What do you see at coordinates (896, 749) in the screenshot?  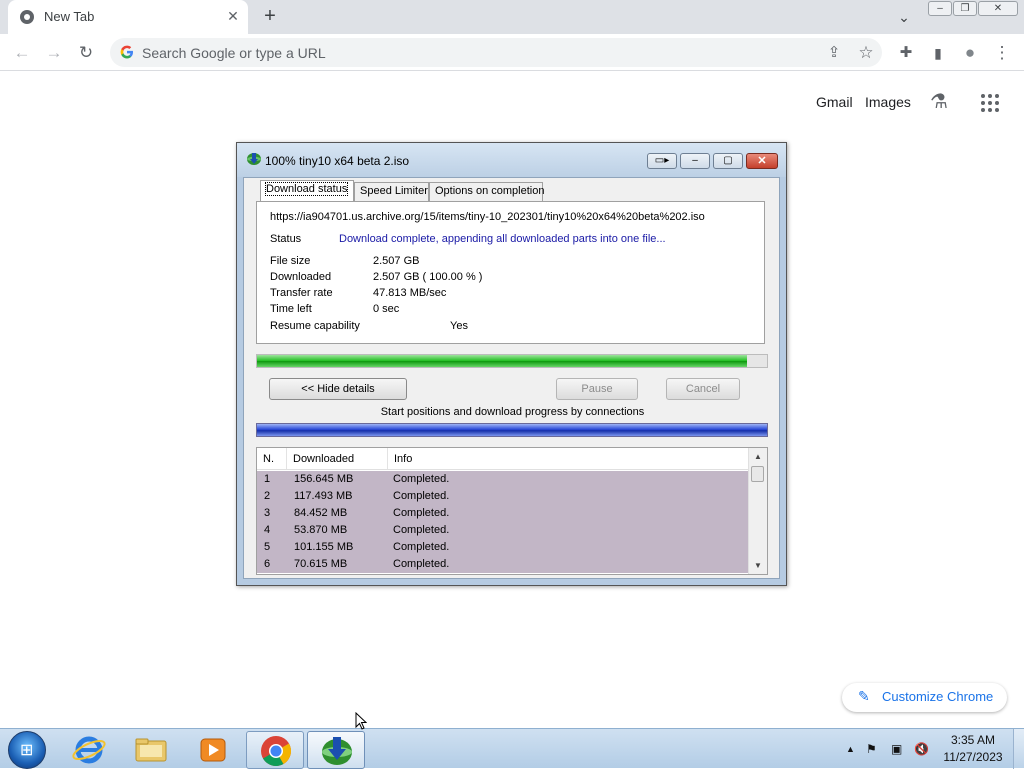 I see `network-icon: ▣` at bounding box center [896, 749].